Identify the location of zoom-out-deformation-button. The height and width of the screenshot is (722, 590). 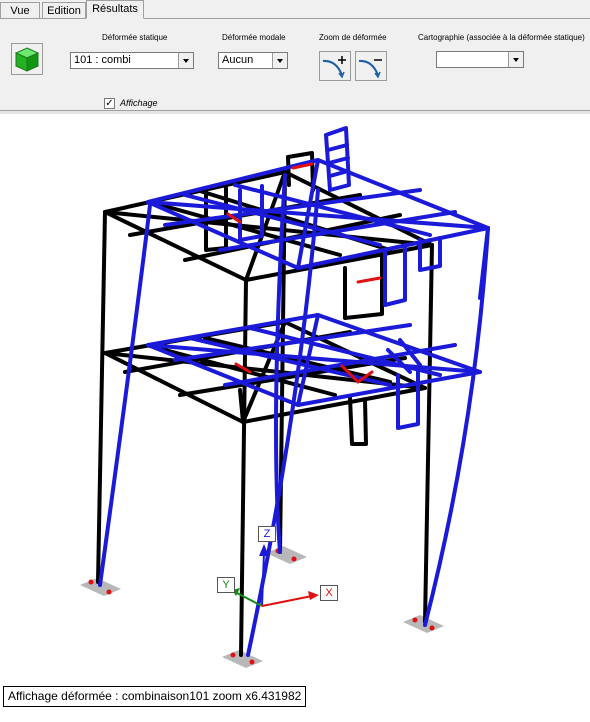
(371, 66).